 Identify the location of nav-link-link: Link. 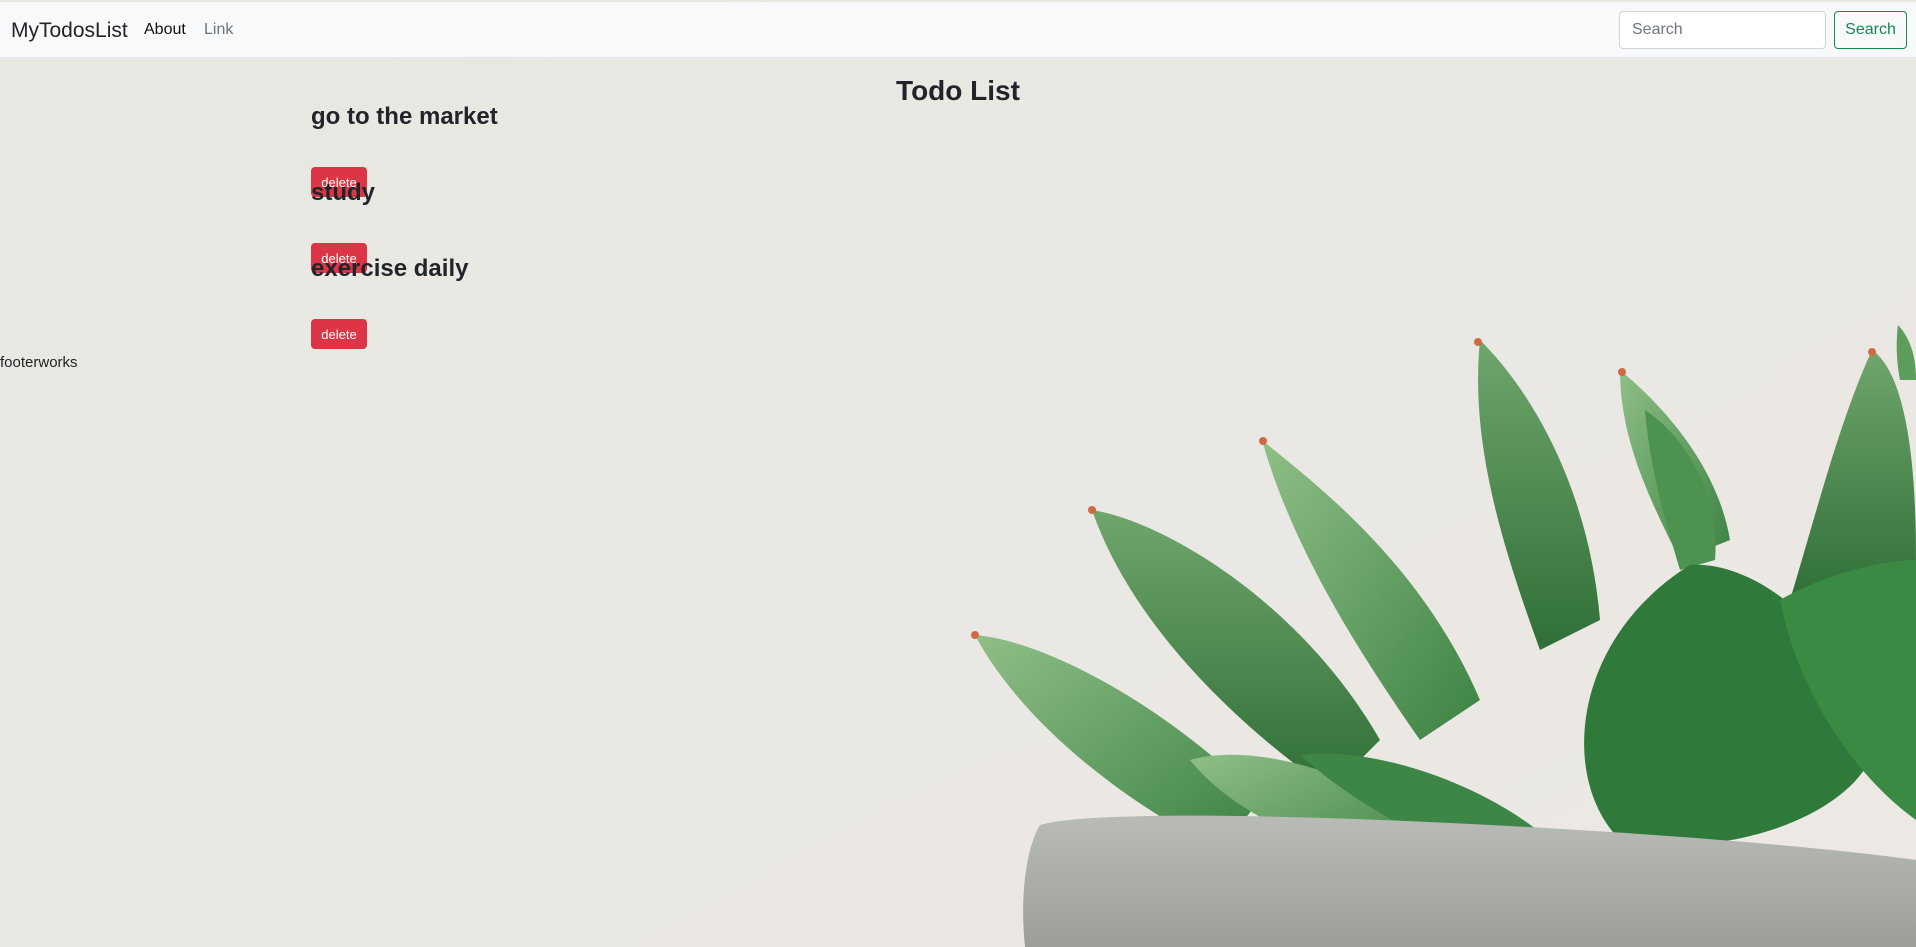
(218, 30).